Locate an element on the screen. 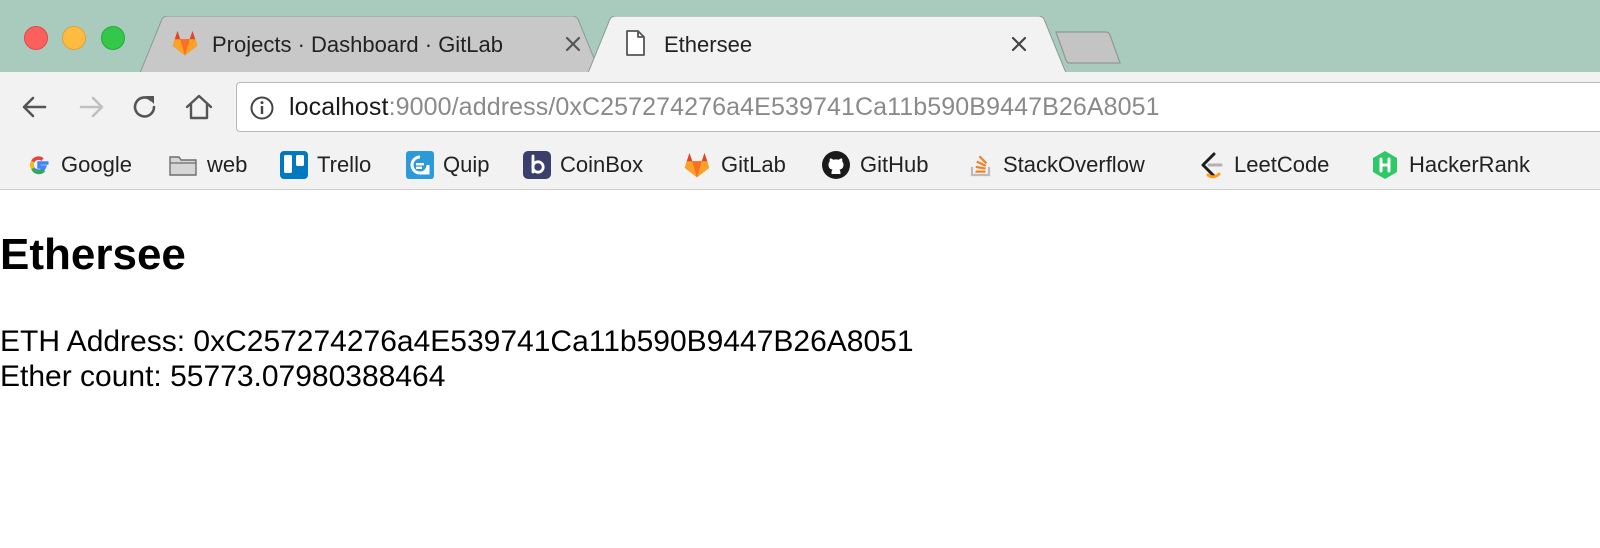  bookmark-coinbox: CoinBox is located at coordinates (583, 165).